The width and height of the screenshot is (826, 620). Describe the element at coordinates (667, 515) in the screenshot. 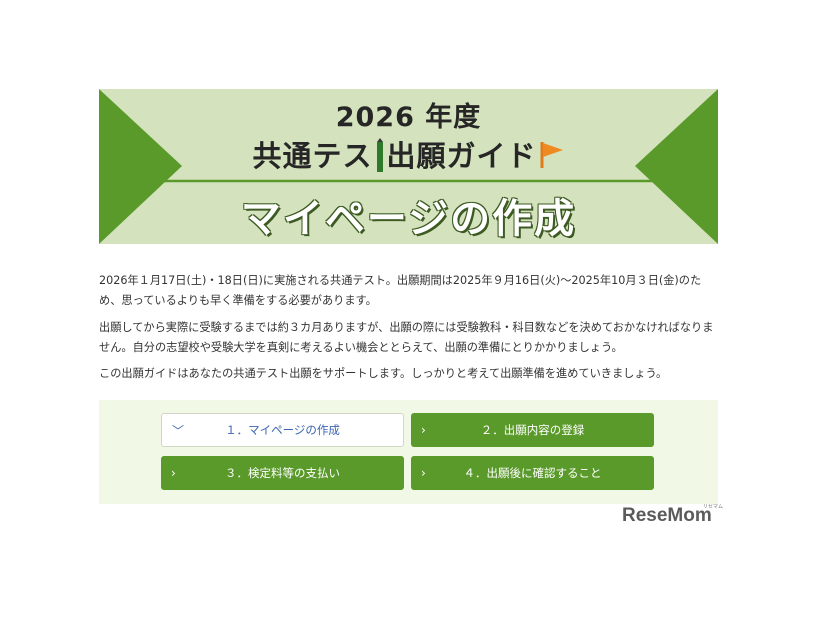

I see `resemom-logo: ReseMom` at that location.